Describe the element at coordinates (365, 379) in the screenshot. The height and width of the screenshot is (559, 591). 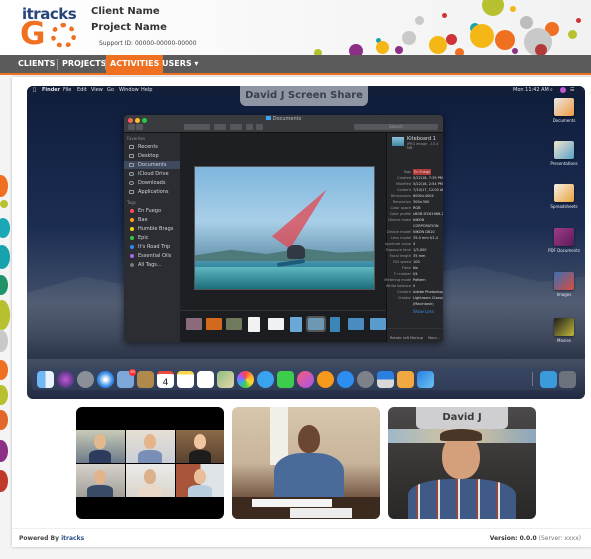
I see `dock-system-preferences-icon` at that location.